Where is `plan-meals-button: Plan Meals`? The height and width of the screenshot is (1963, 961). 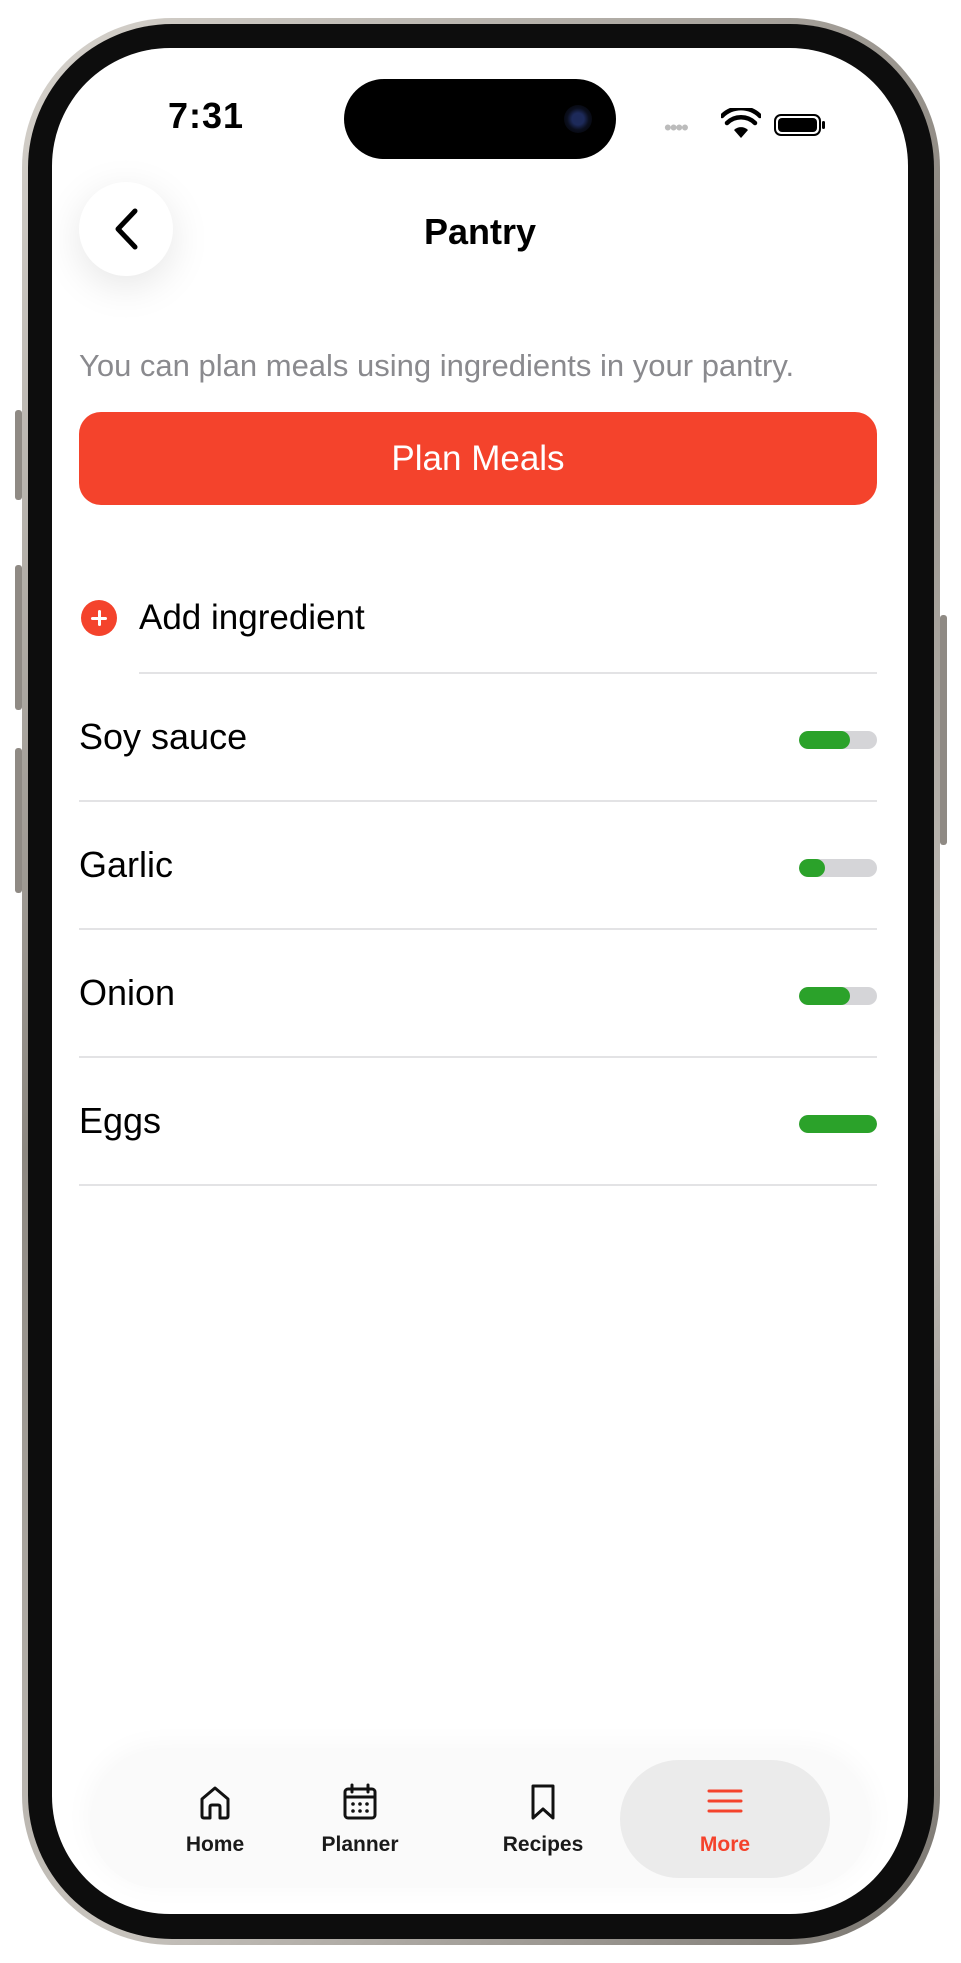 plan-meals-button: Plan Meals is located at coordinates (478, 458).